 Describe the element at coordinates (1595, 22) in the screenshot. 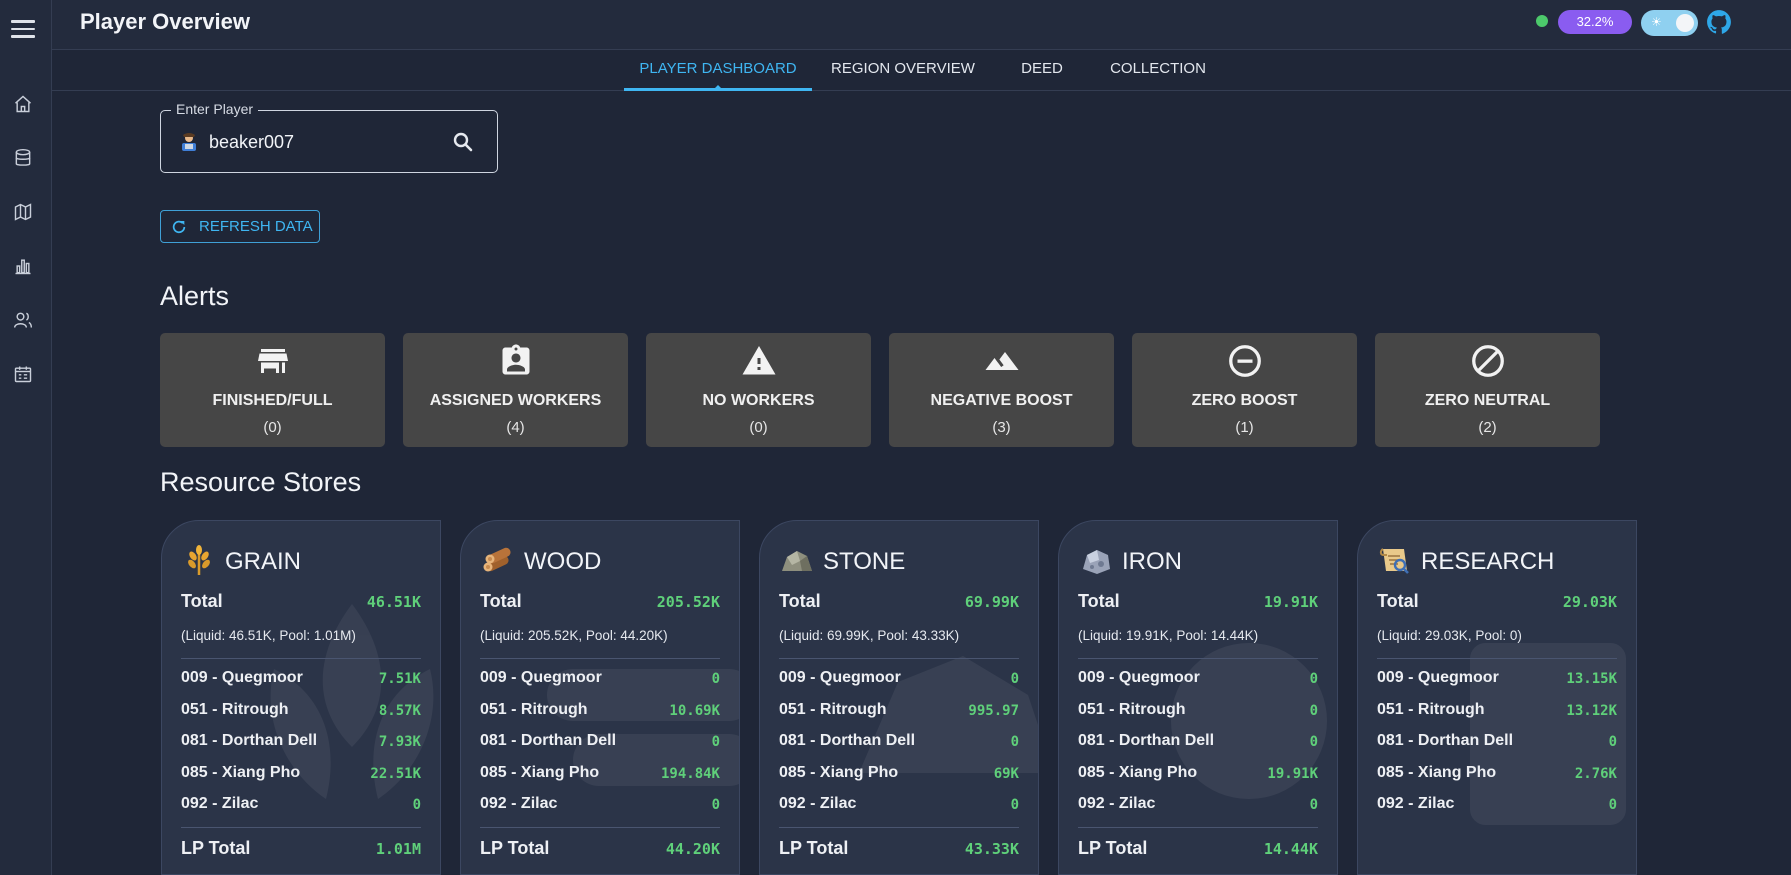

I see `percent-badge: 32.2%` at that location.